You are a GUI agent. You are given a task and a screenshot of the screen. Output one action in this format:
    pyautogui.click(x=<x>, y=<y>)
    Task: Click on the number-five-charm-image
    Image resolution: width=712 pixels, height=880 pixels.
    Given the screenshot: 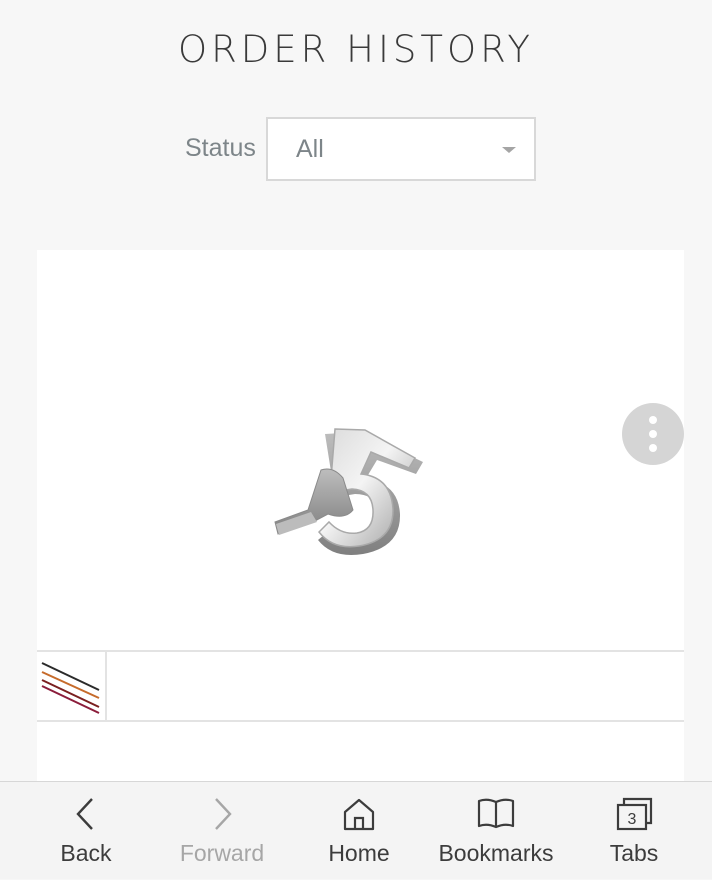 What is the action you would take?
    pyautogui.click(x=348, y=492)
    